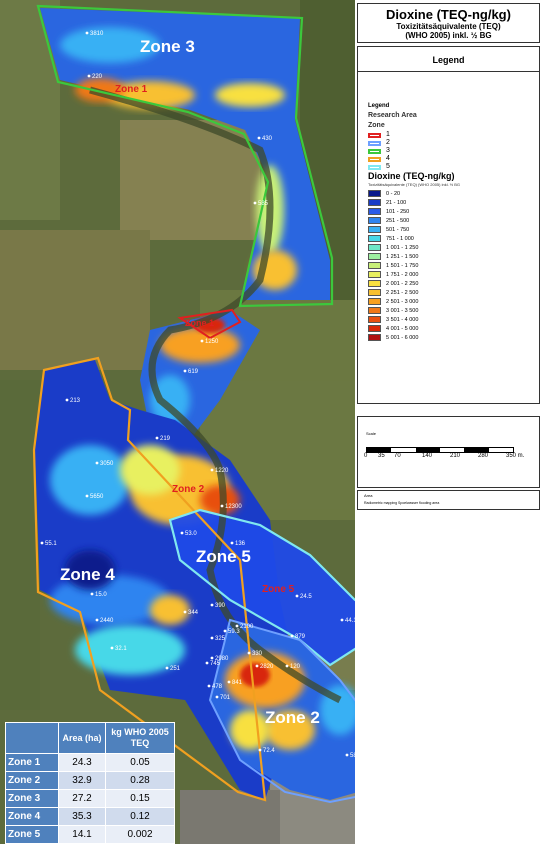 The image size is (543, 844). I want to click on sample-point-label: 251, so click(175, 669).